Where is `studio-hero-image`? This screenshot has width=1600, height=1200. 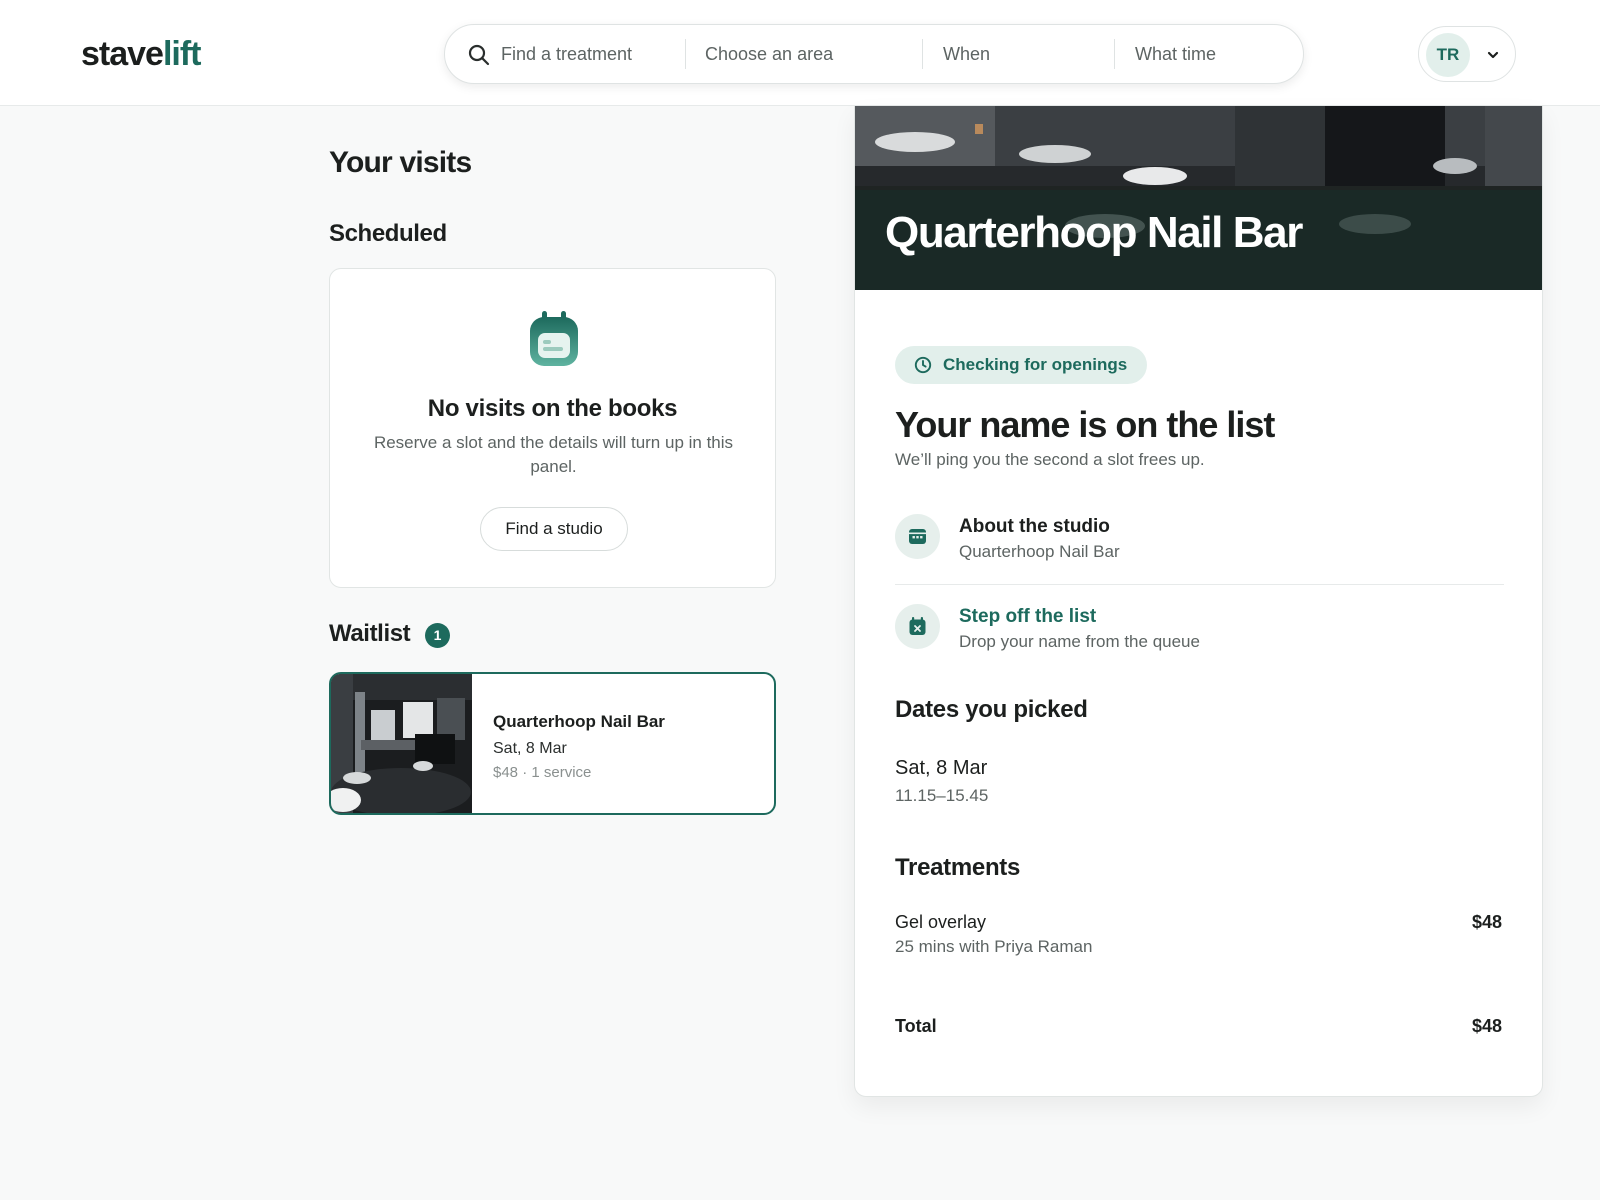
studio-hero-image is located at coordinates (1198, 198).